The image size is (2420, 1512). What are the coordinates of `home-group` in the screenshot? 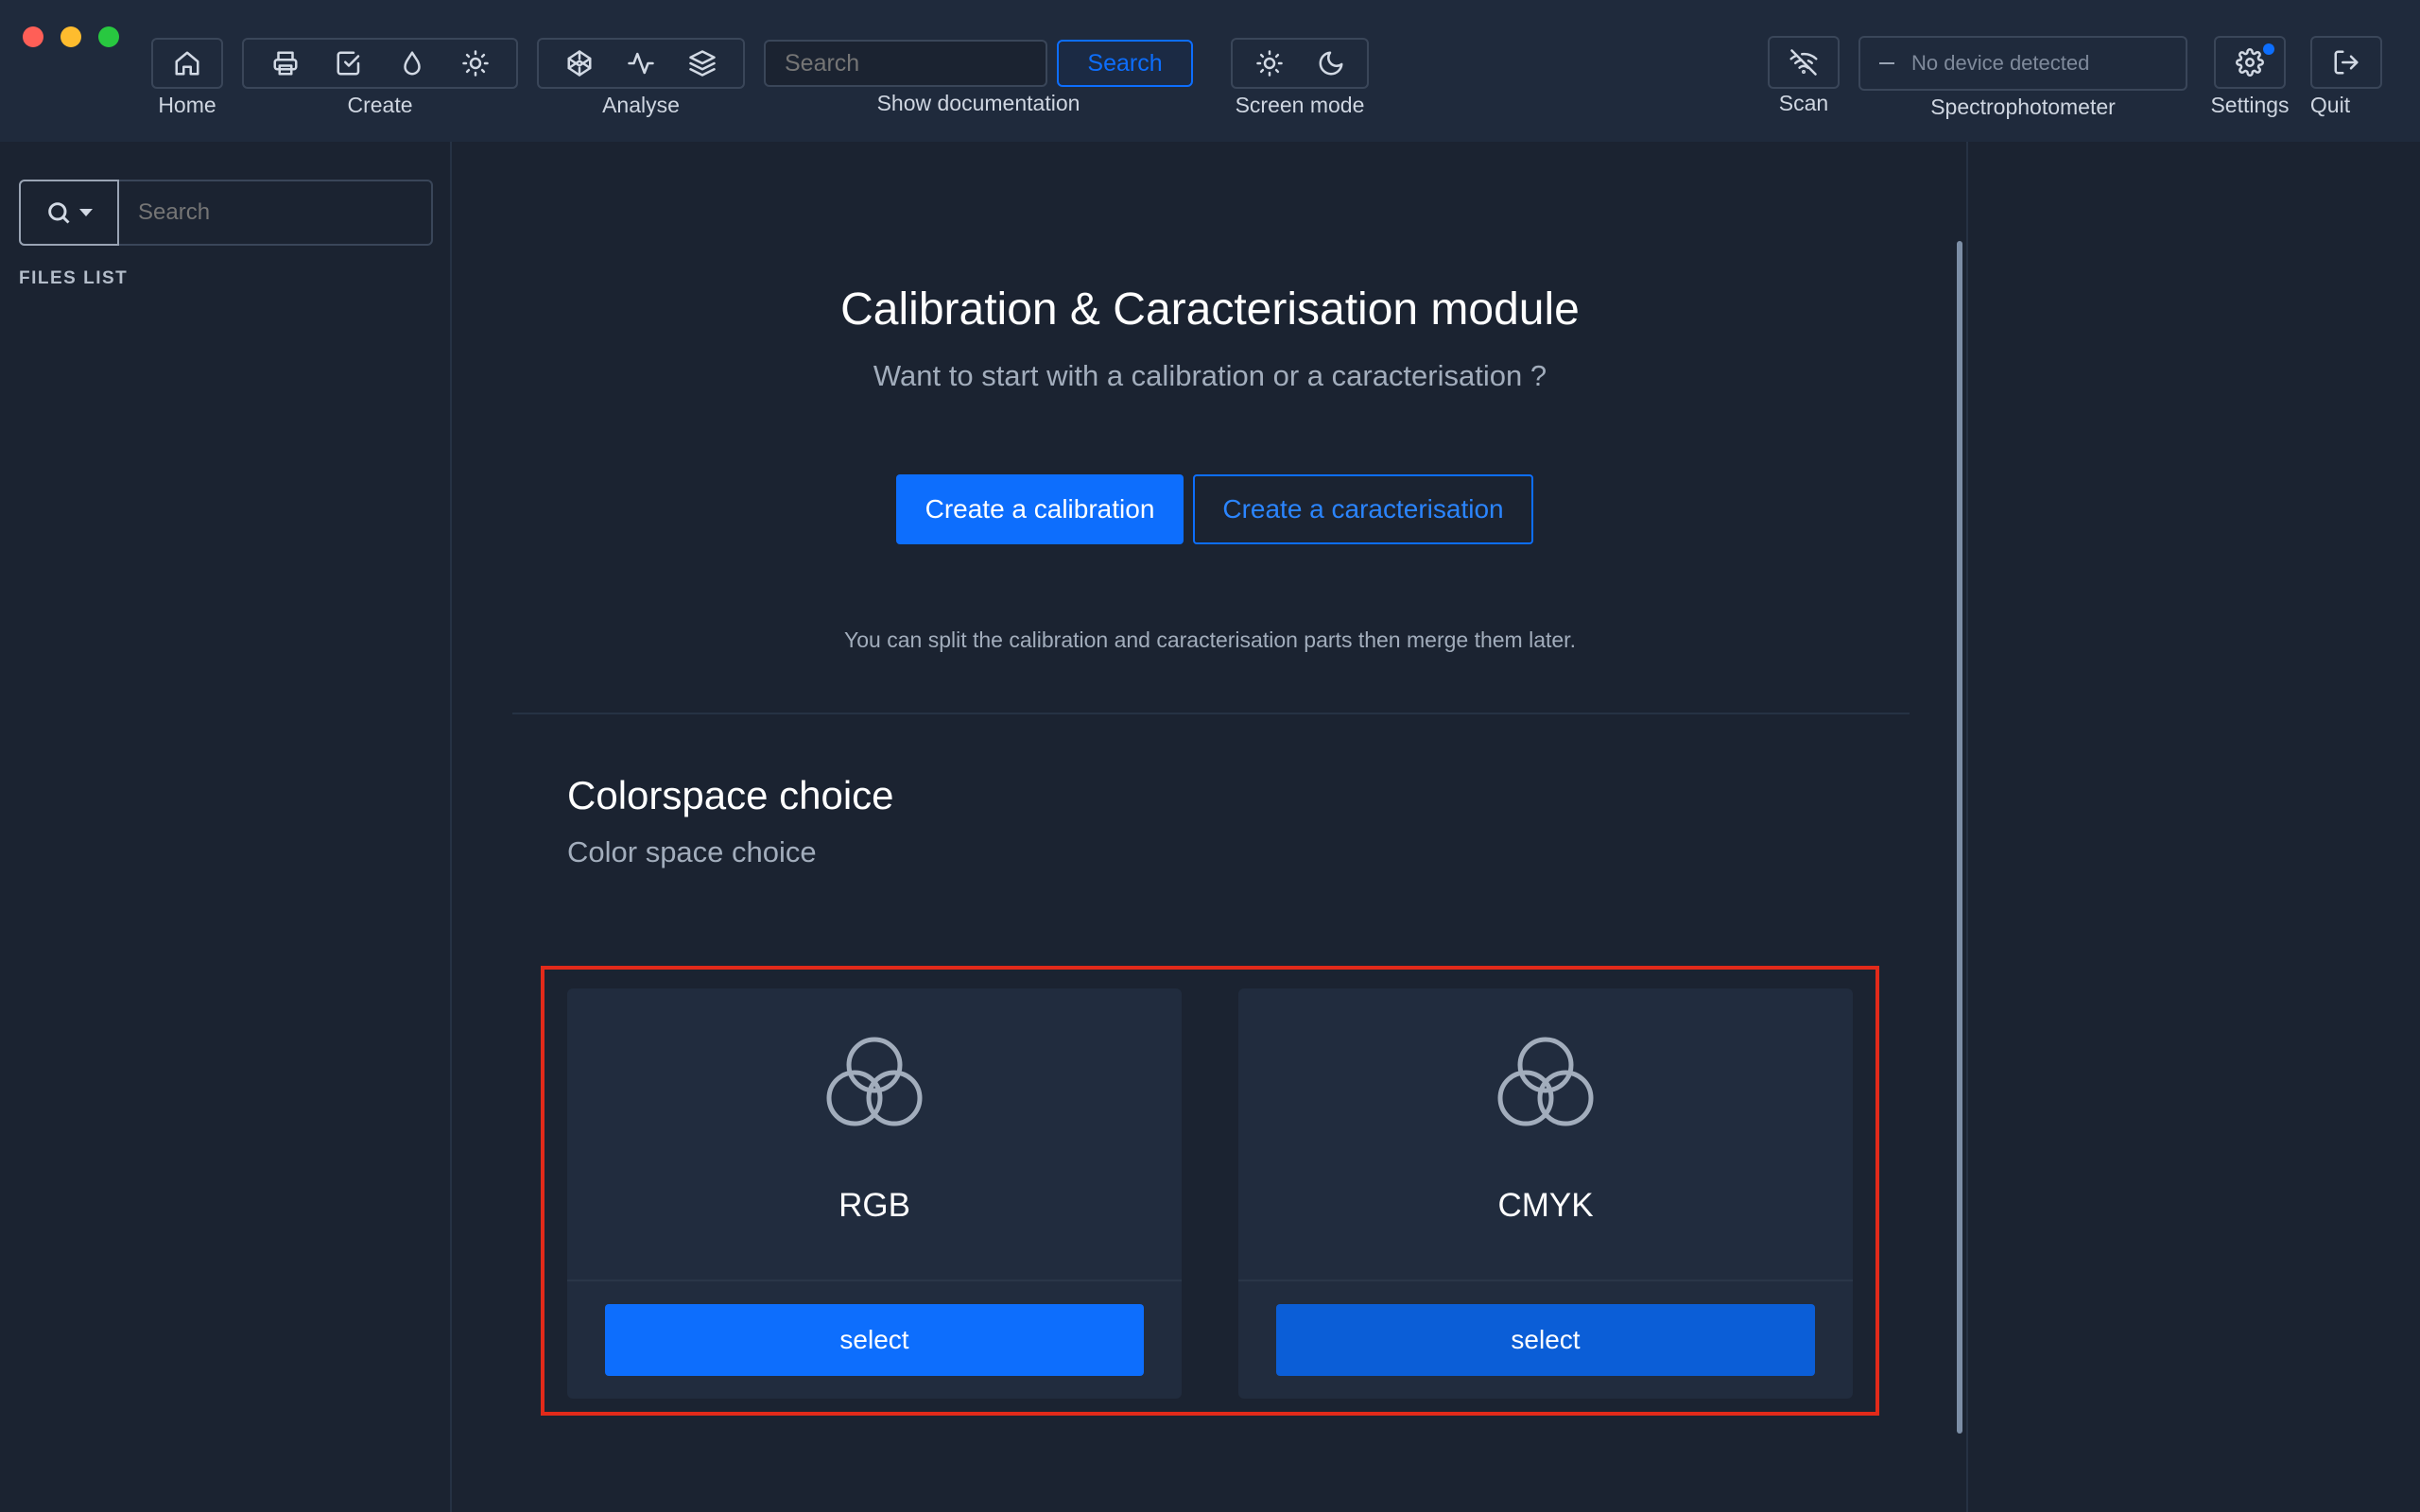 It's located at (187, 63).